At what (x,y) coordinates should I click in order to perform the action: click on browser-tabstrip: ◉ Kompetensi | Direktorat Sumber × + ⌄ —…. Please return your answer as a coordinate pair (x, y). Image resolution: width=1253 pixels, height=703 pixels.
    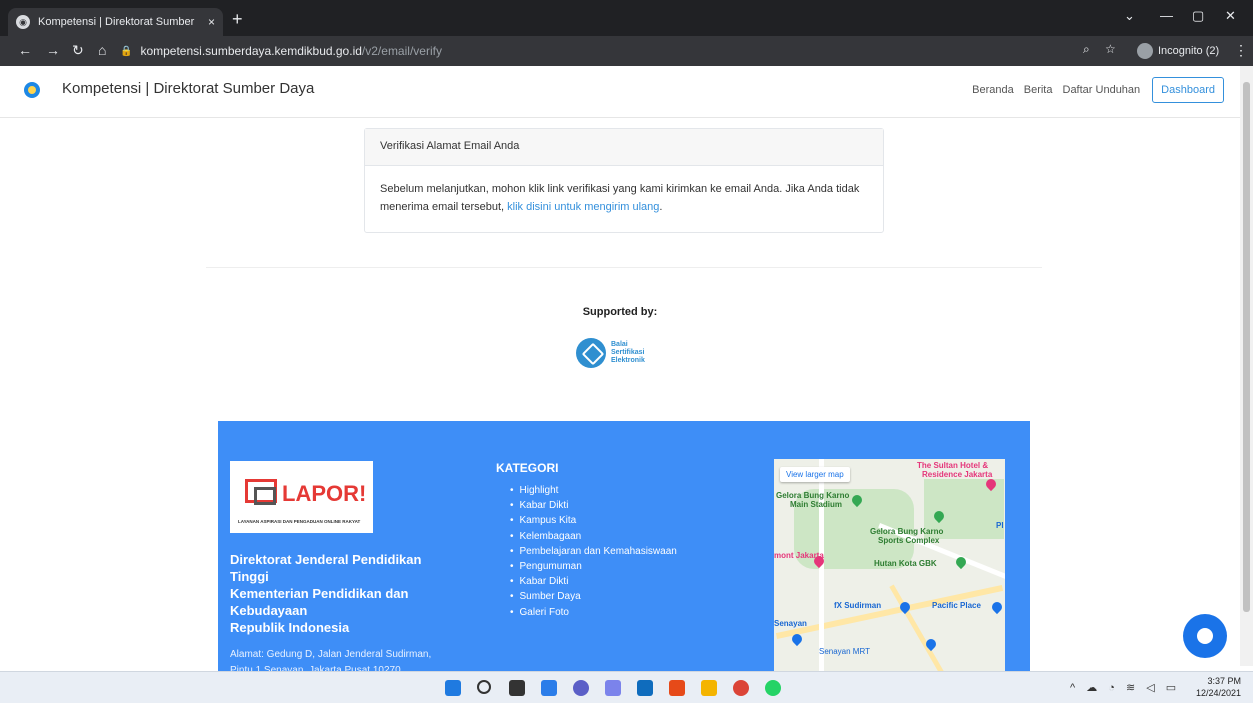
    Looking at the image, I should click on (626, 18).